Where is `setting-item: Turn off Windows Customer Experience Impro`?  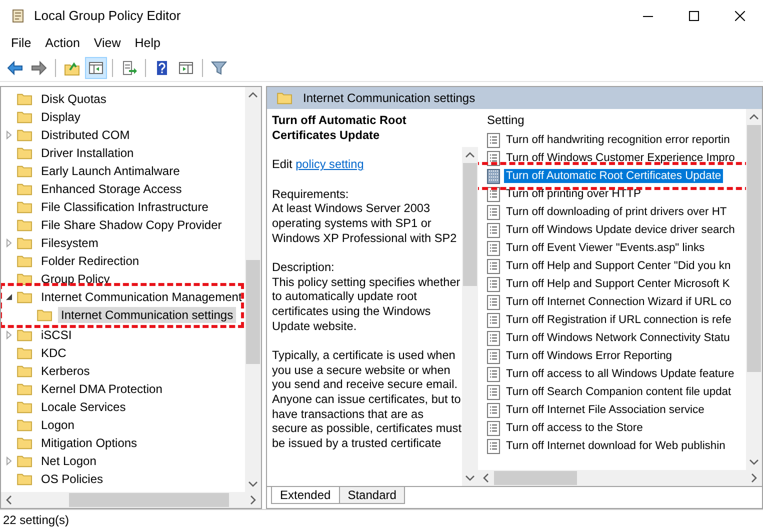 setting-item: Turn off Windows Customer Experience Impro is located at coordinates (620, 158).